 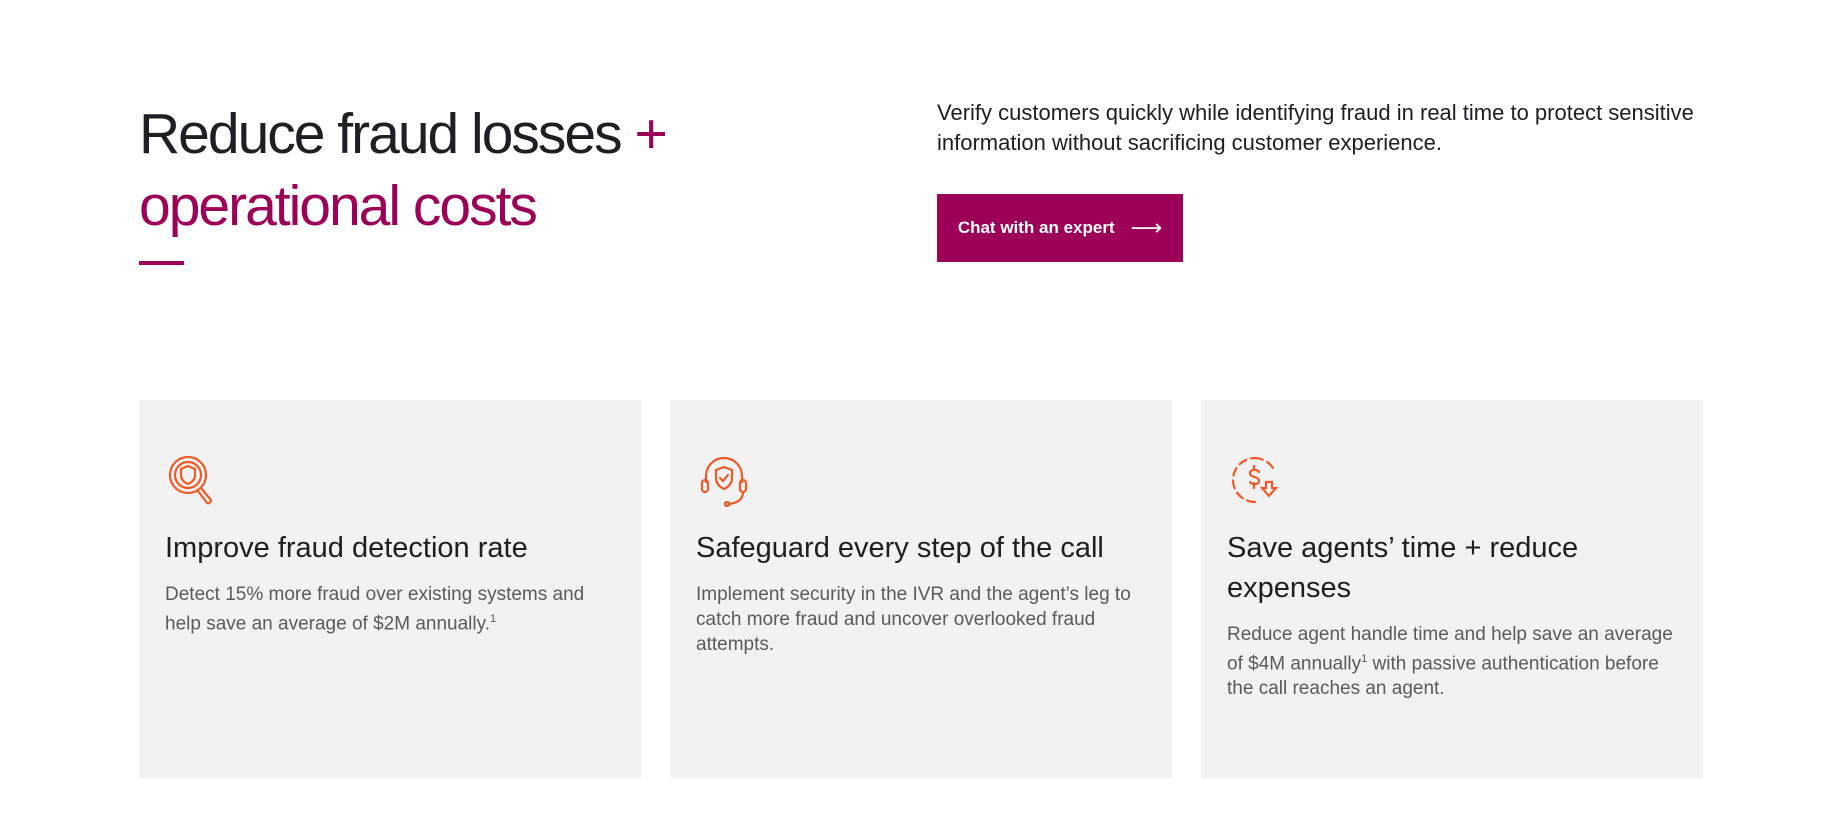 I want to click on card-title: Safeguard every step of the call, so click(x=900, y=548).